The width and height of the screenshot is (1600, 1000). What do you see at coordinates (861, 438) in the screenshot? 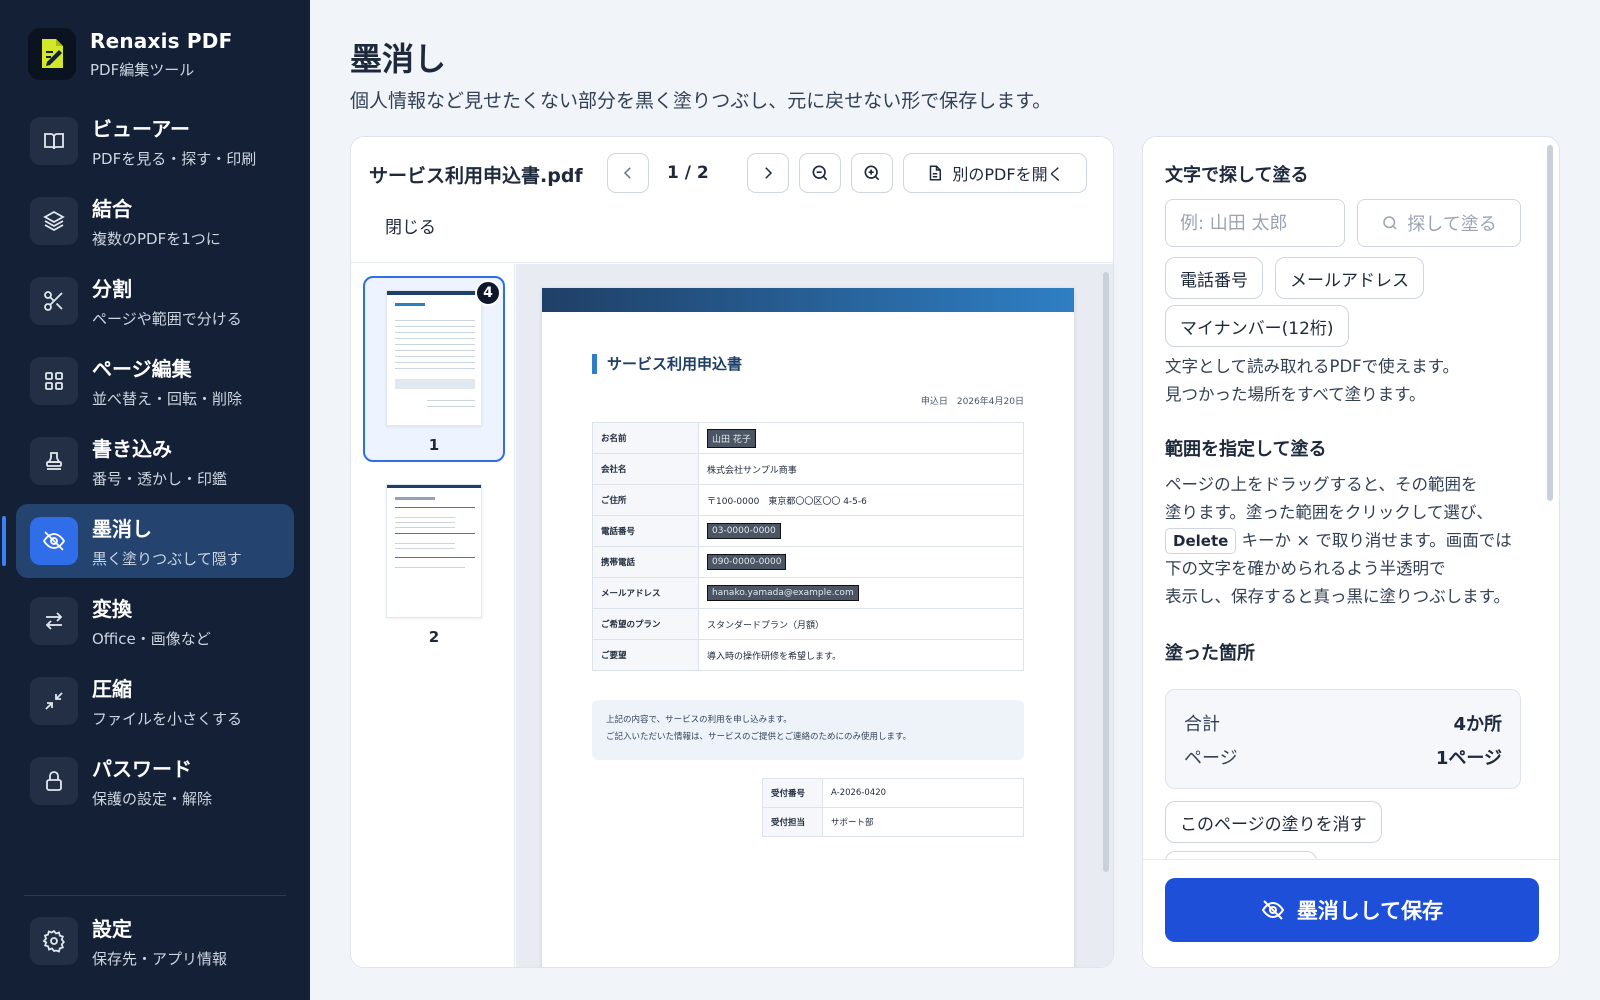
I see `field-value: 山田 花子` at bounding box center [861, 438].